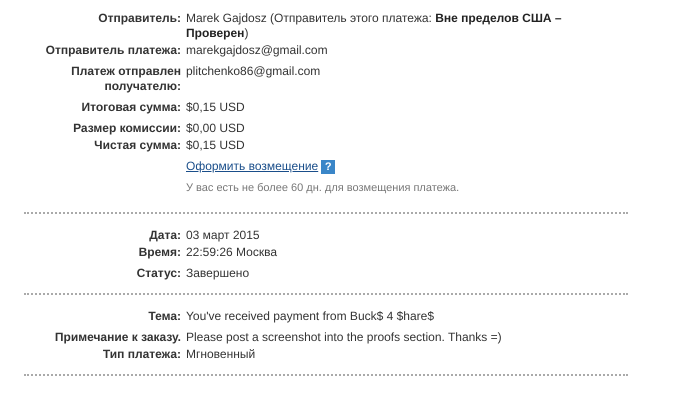 This screenshot has height=400, width=685. I want to click on field-value: Завершено, so click(218, 273).